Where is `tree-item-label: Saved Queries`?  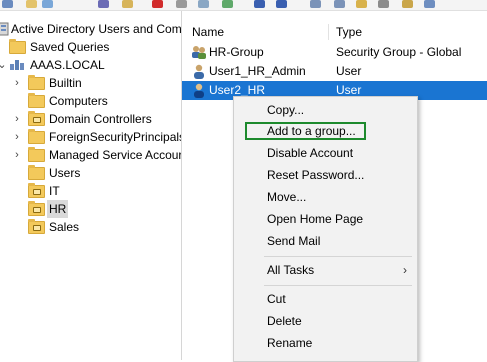 tree-item-label: Saved Queries is located at coordinates (70, 47).